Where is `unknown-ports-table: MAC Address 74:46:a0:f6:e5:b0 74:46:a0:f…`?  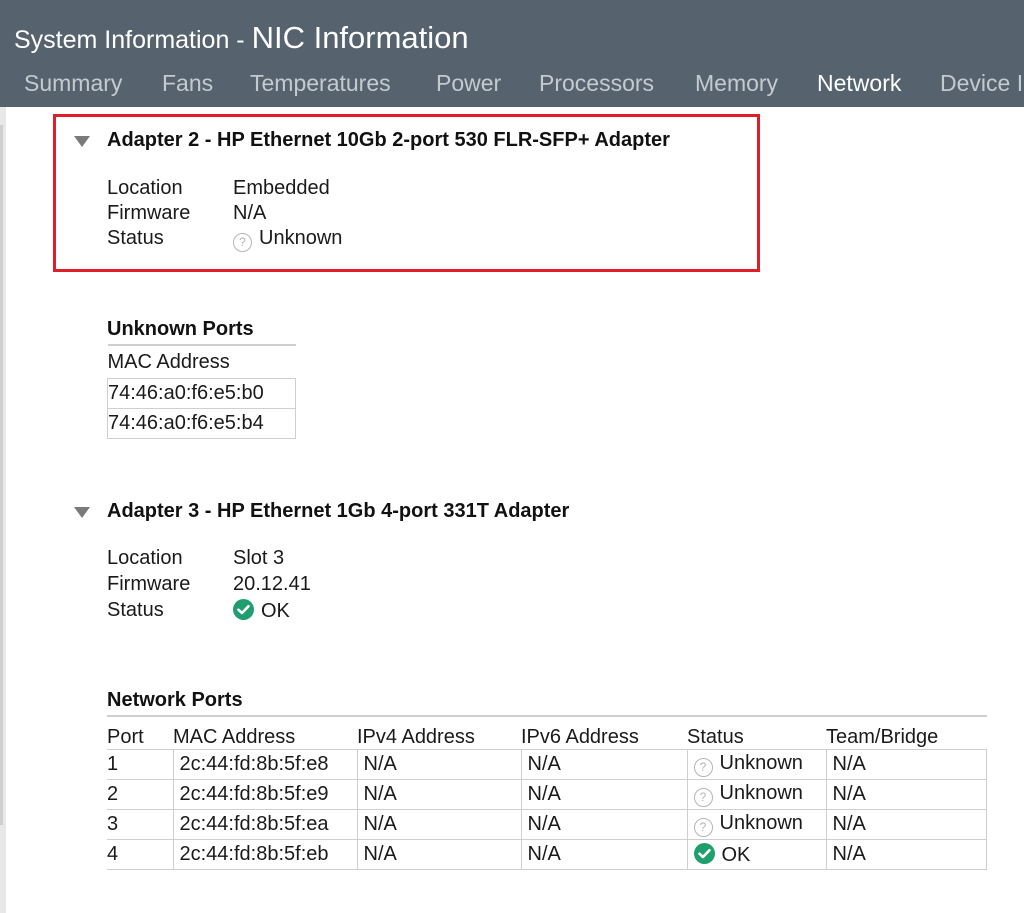 unknown-ports-table: MAC Address 74:46:a0:f6:e5:b0 74:46:a0:f… is located at coordinates (201, 391).